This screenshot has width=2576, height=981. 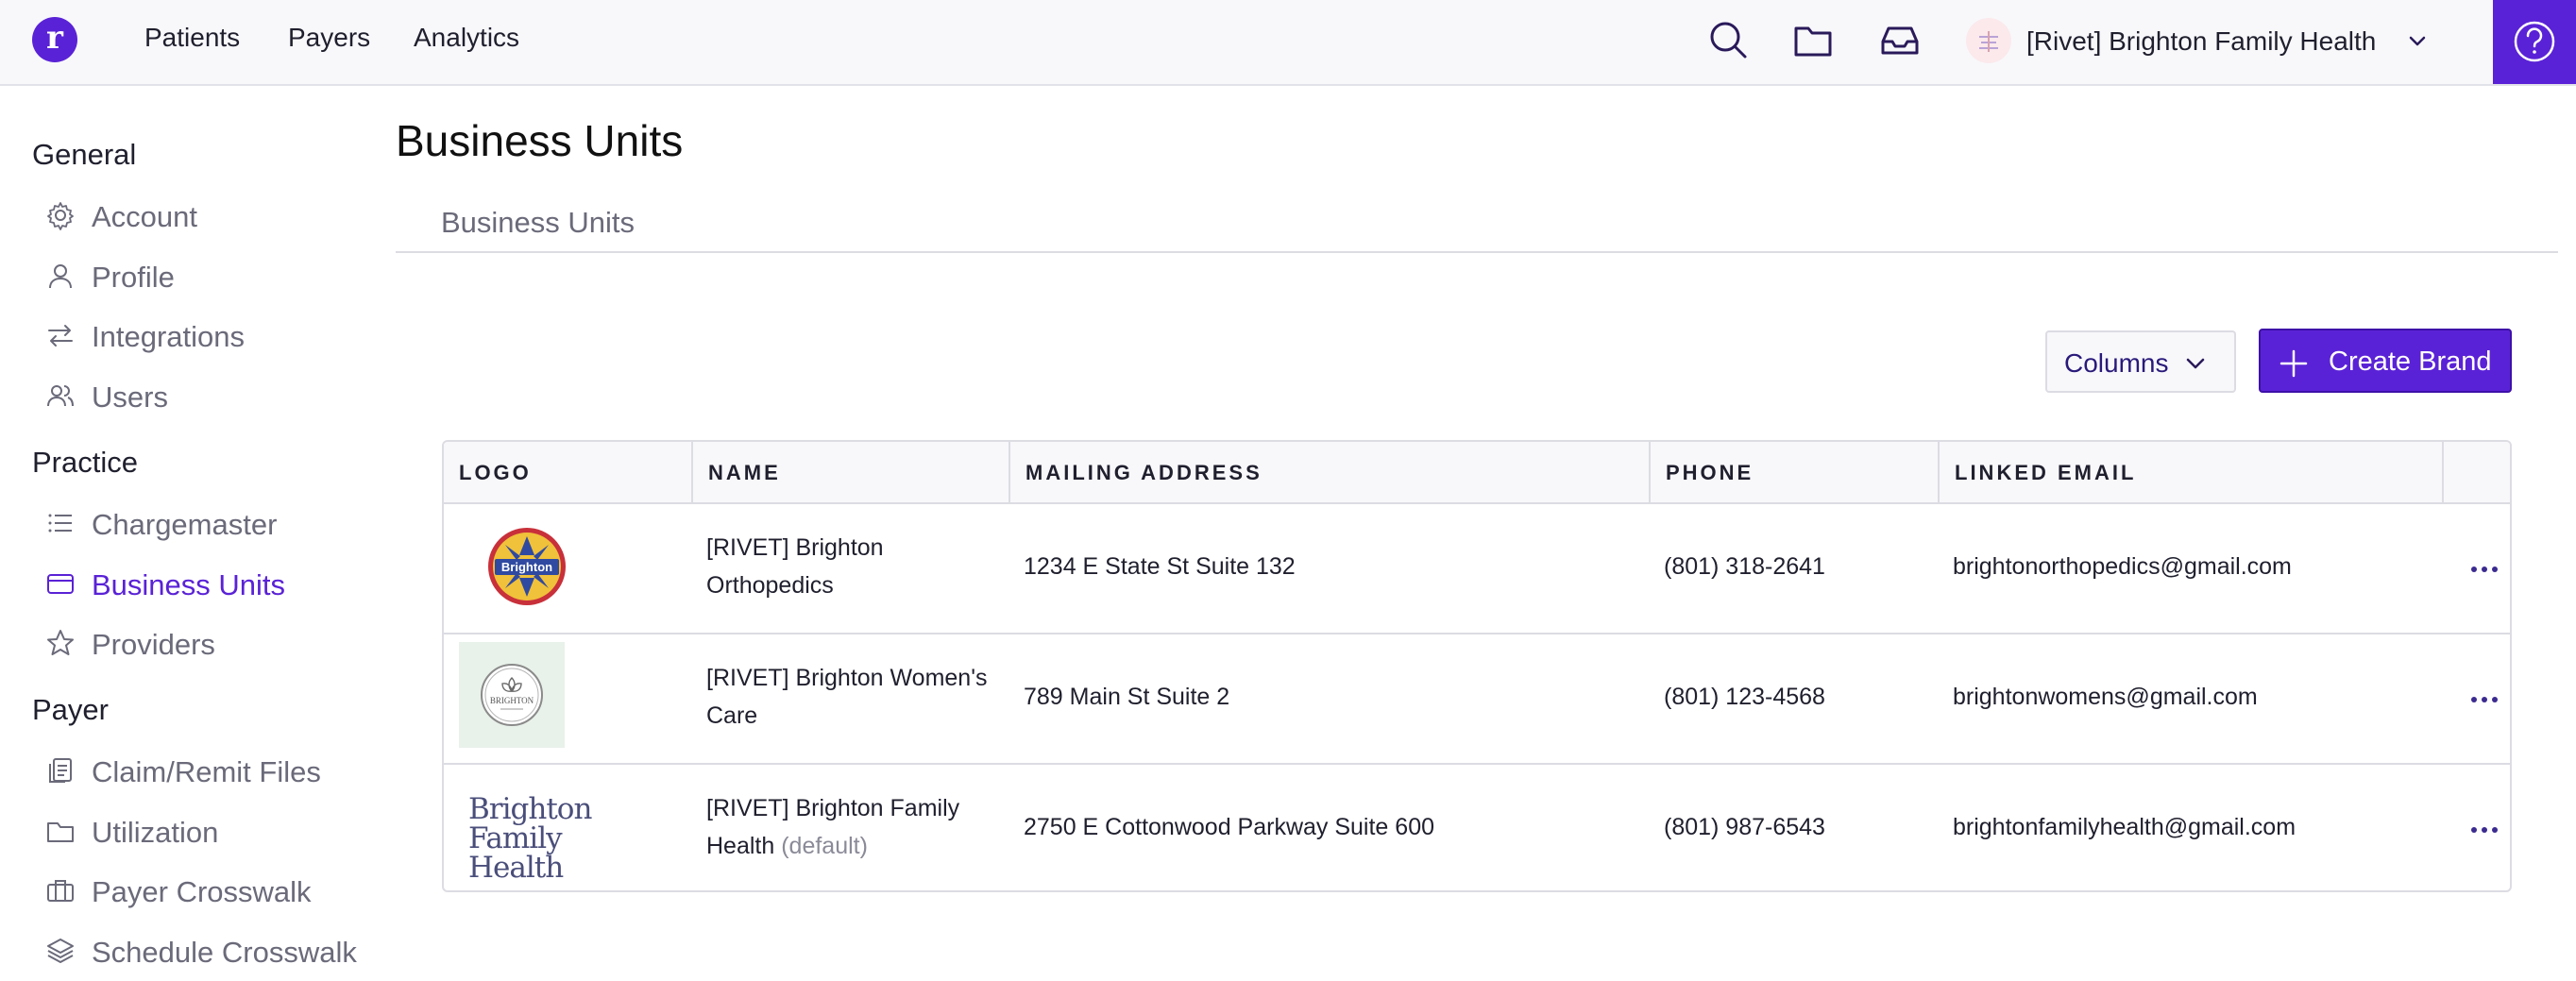 What do you see at coordinates (84, 154) in the screenshot?
I see `section-general: General` at bounding box center [84, 154].